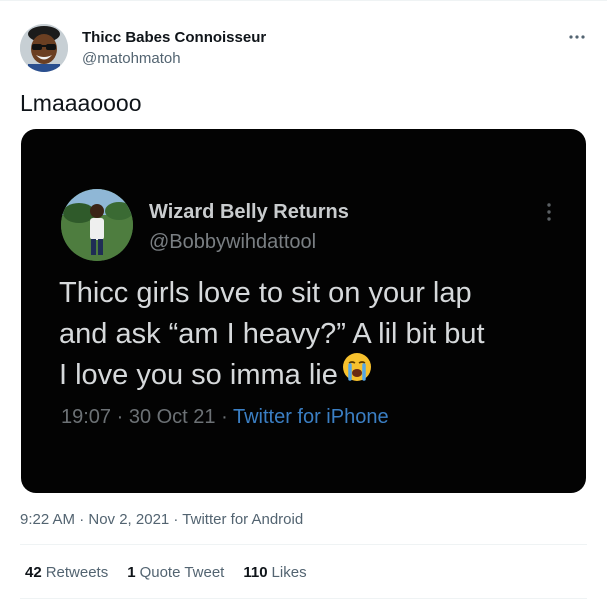  Describe the element at coordinates (577, 37) in the screenshot. I see `more-horizontal-icon` at that location.